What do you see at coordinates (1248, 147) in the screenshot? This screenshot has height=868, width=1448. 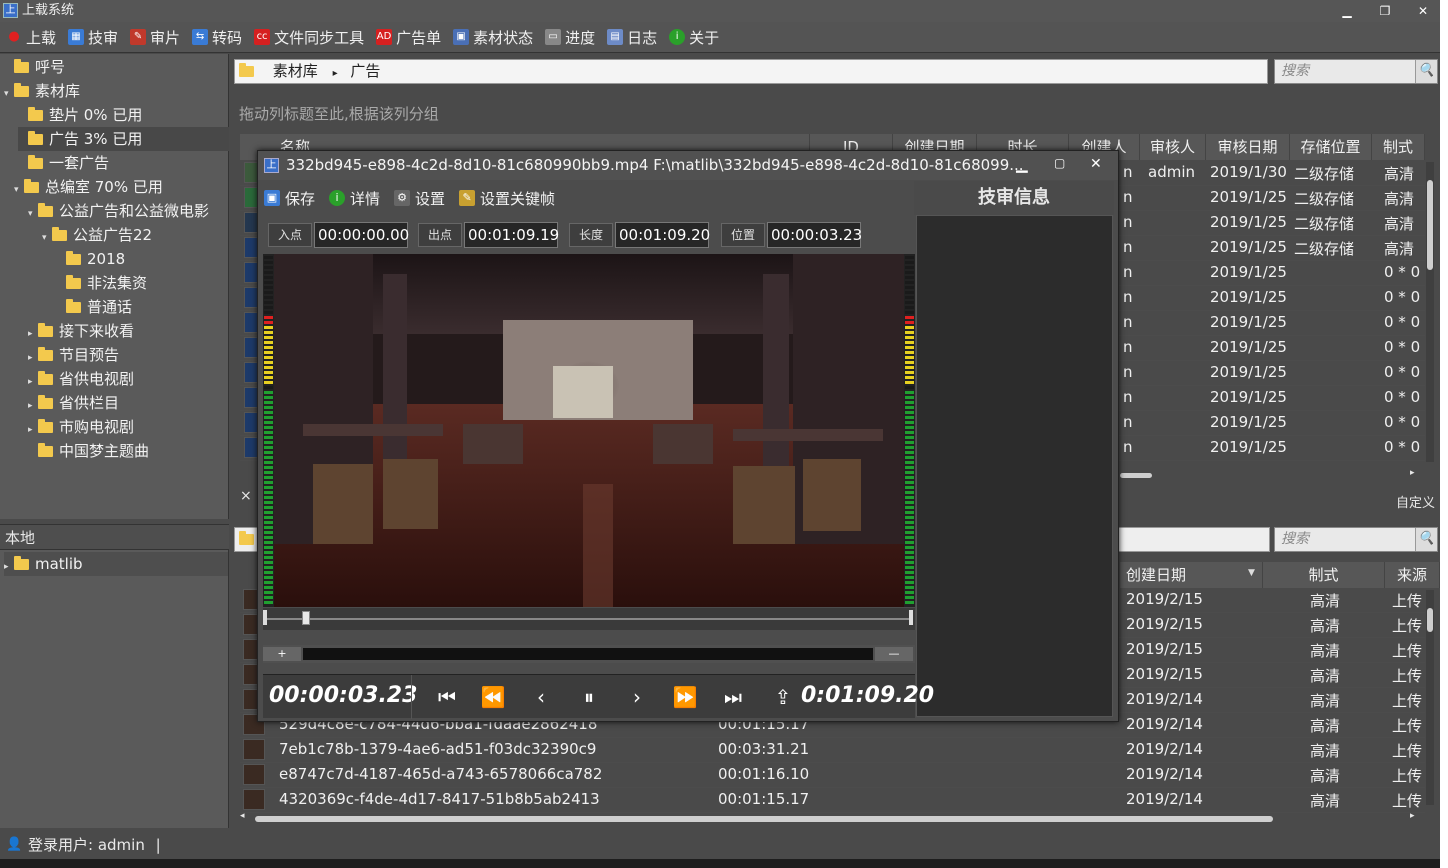 I see `column-header: 审核日期` at bounding box center [1248, 147].